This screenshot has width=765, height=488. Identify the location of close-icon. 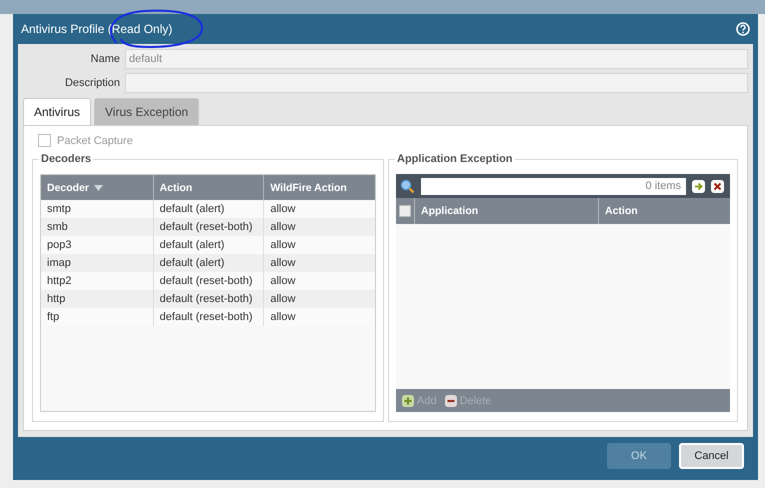
(717, 186).